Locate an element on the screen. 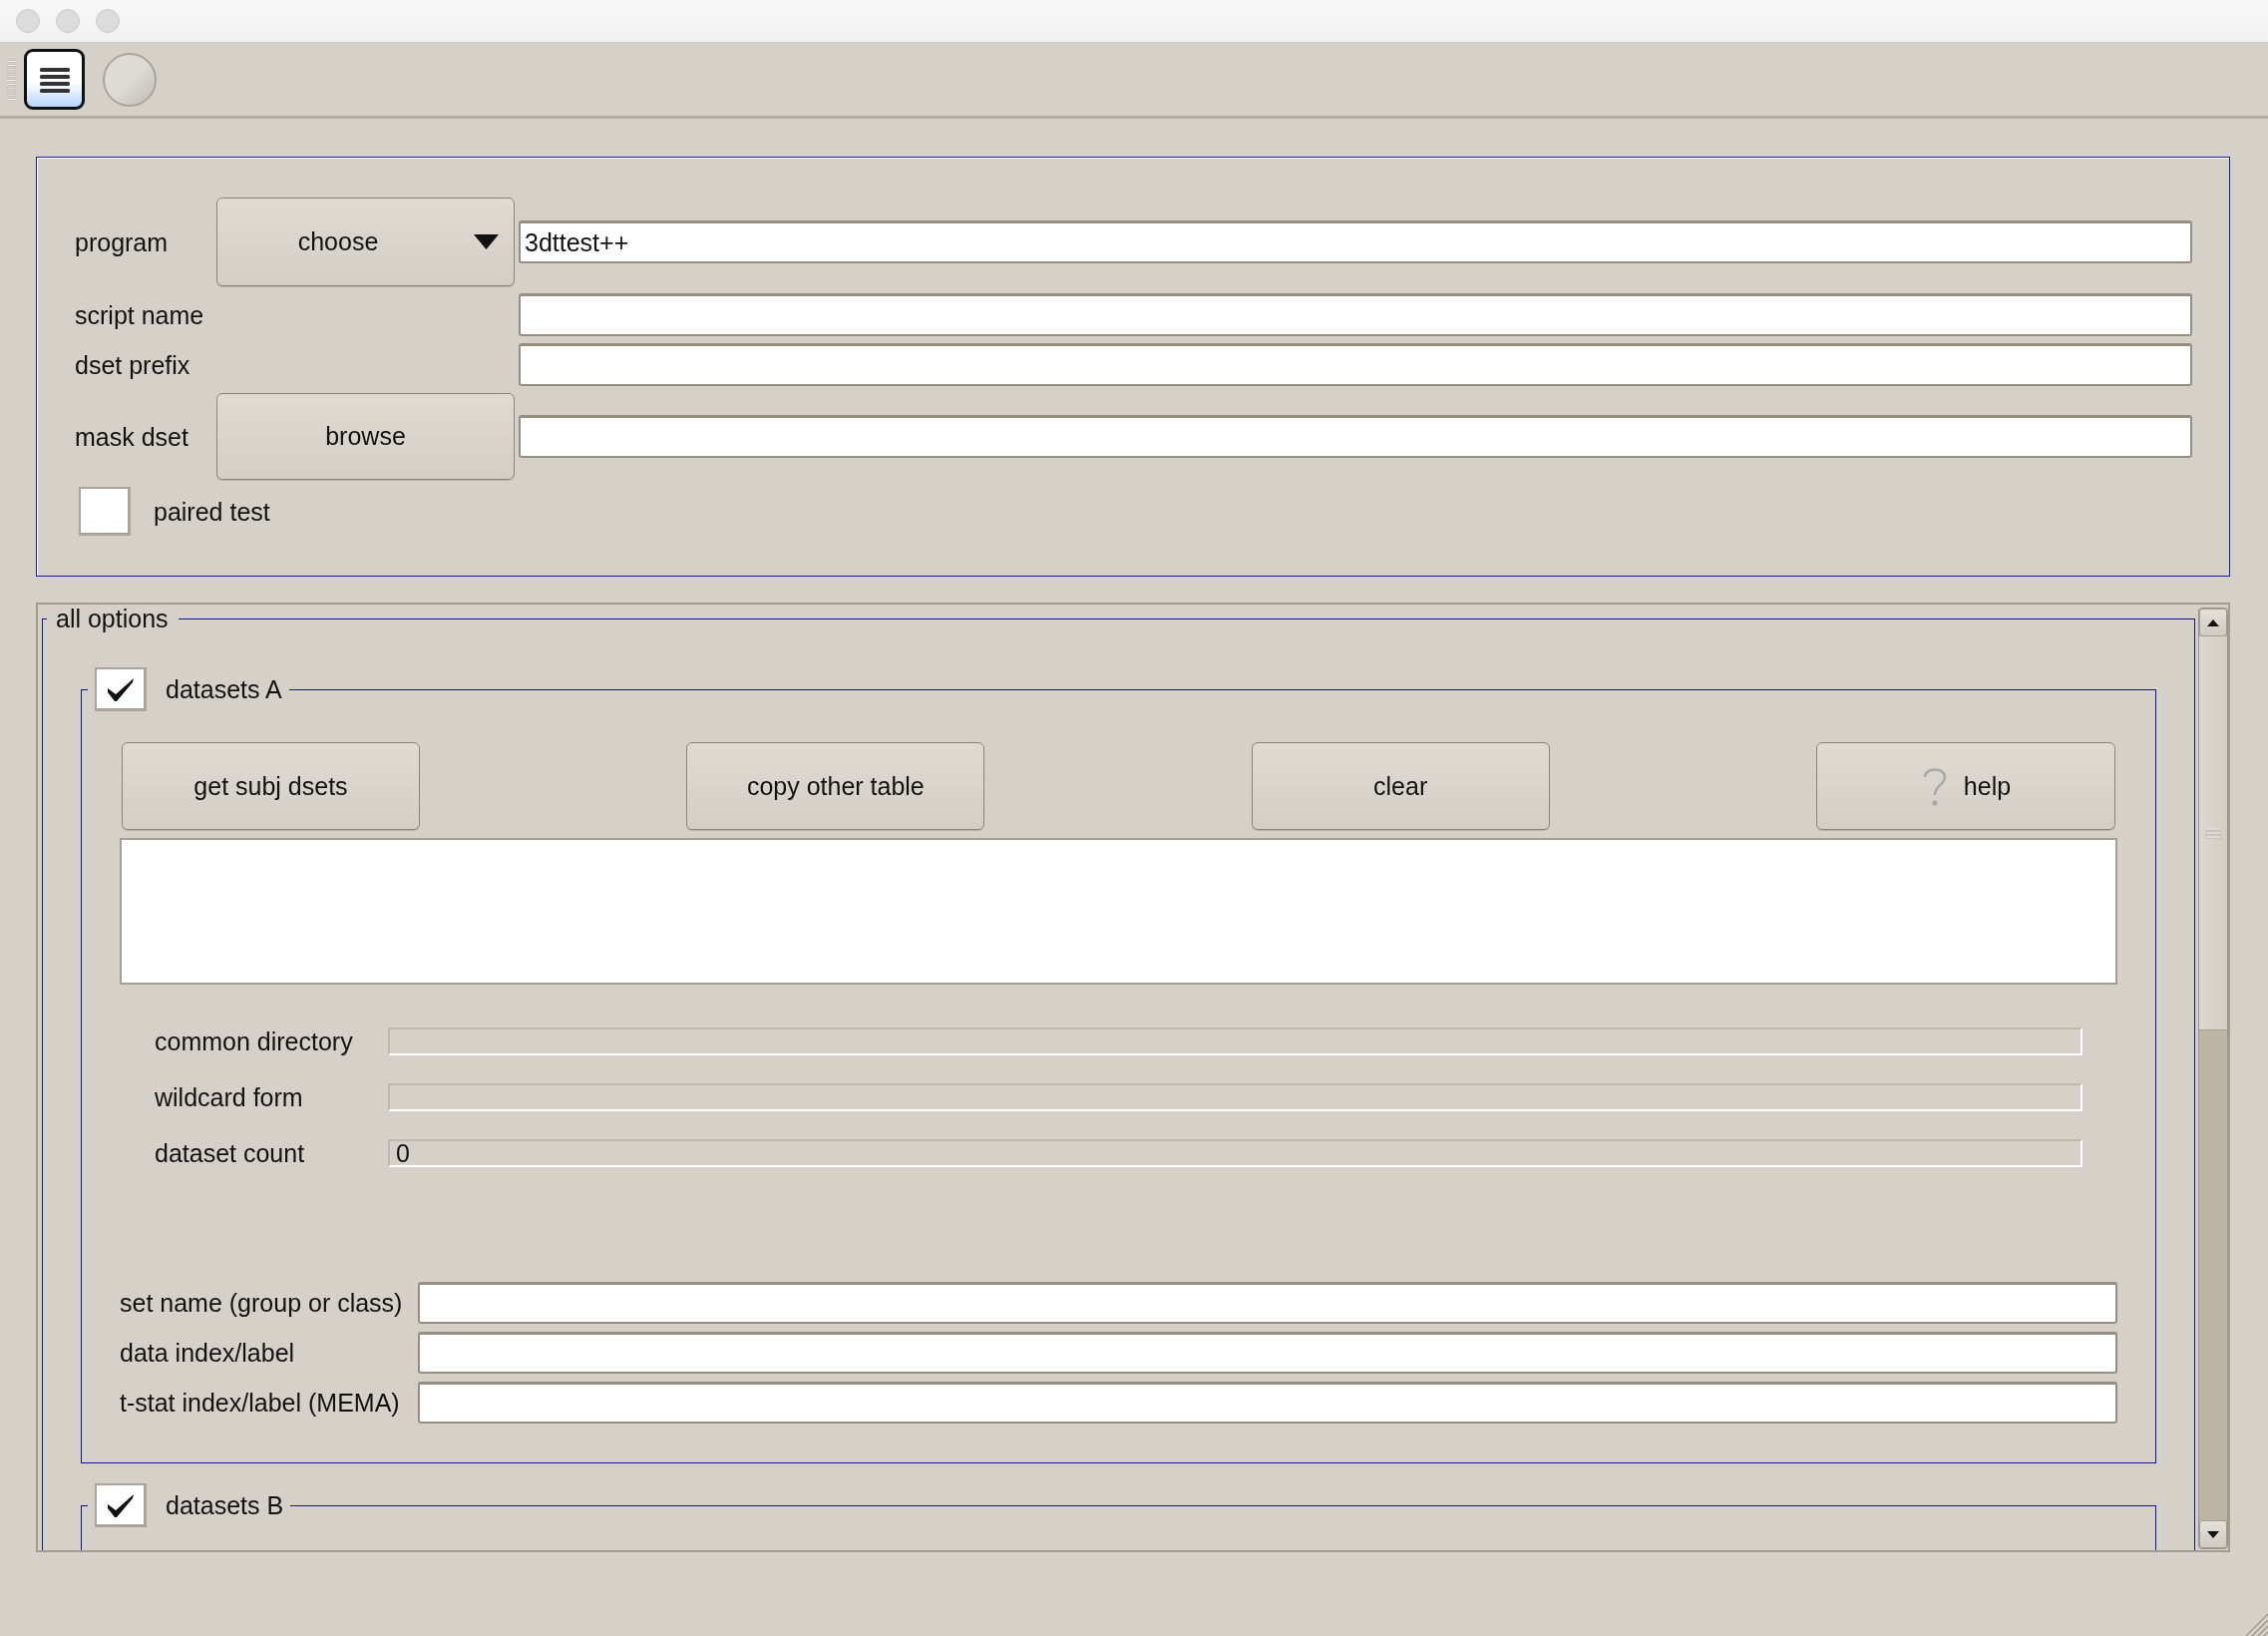  scroll-thumb is located at coordinates (2213, 833).